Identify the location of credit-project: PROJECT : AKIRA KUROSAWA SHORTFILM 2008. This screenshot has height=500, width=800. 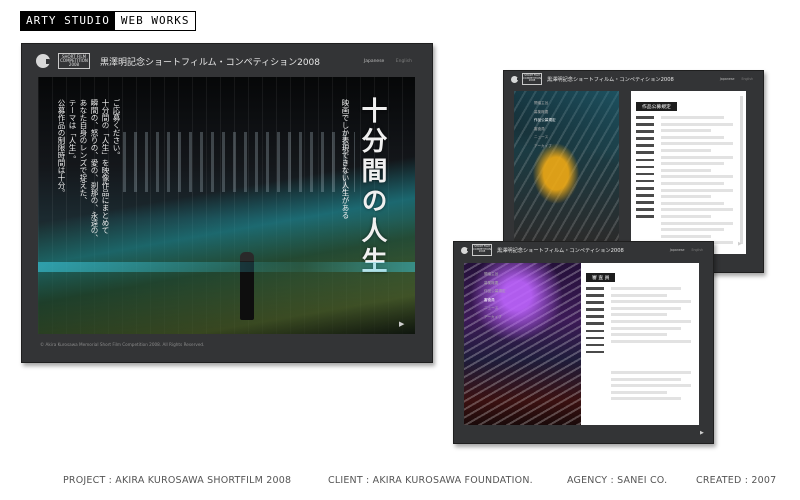
(177, 480).